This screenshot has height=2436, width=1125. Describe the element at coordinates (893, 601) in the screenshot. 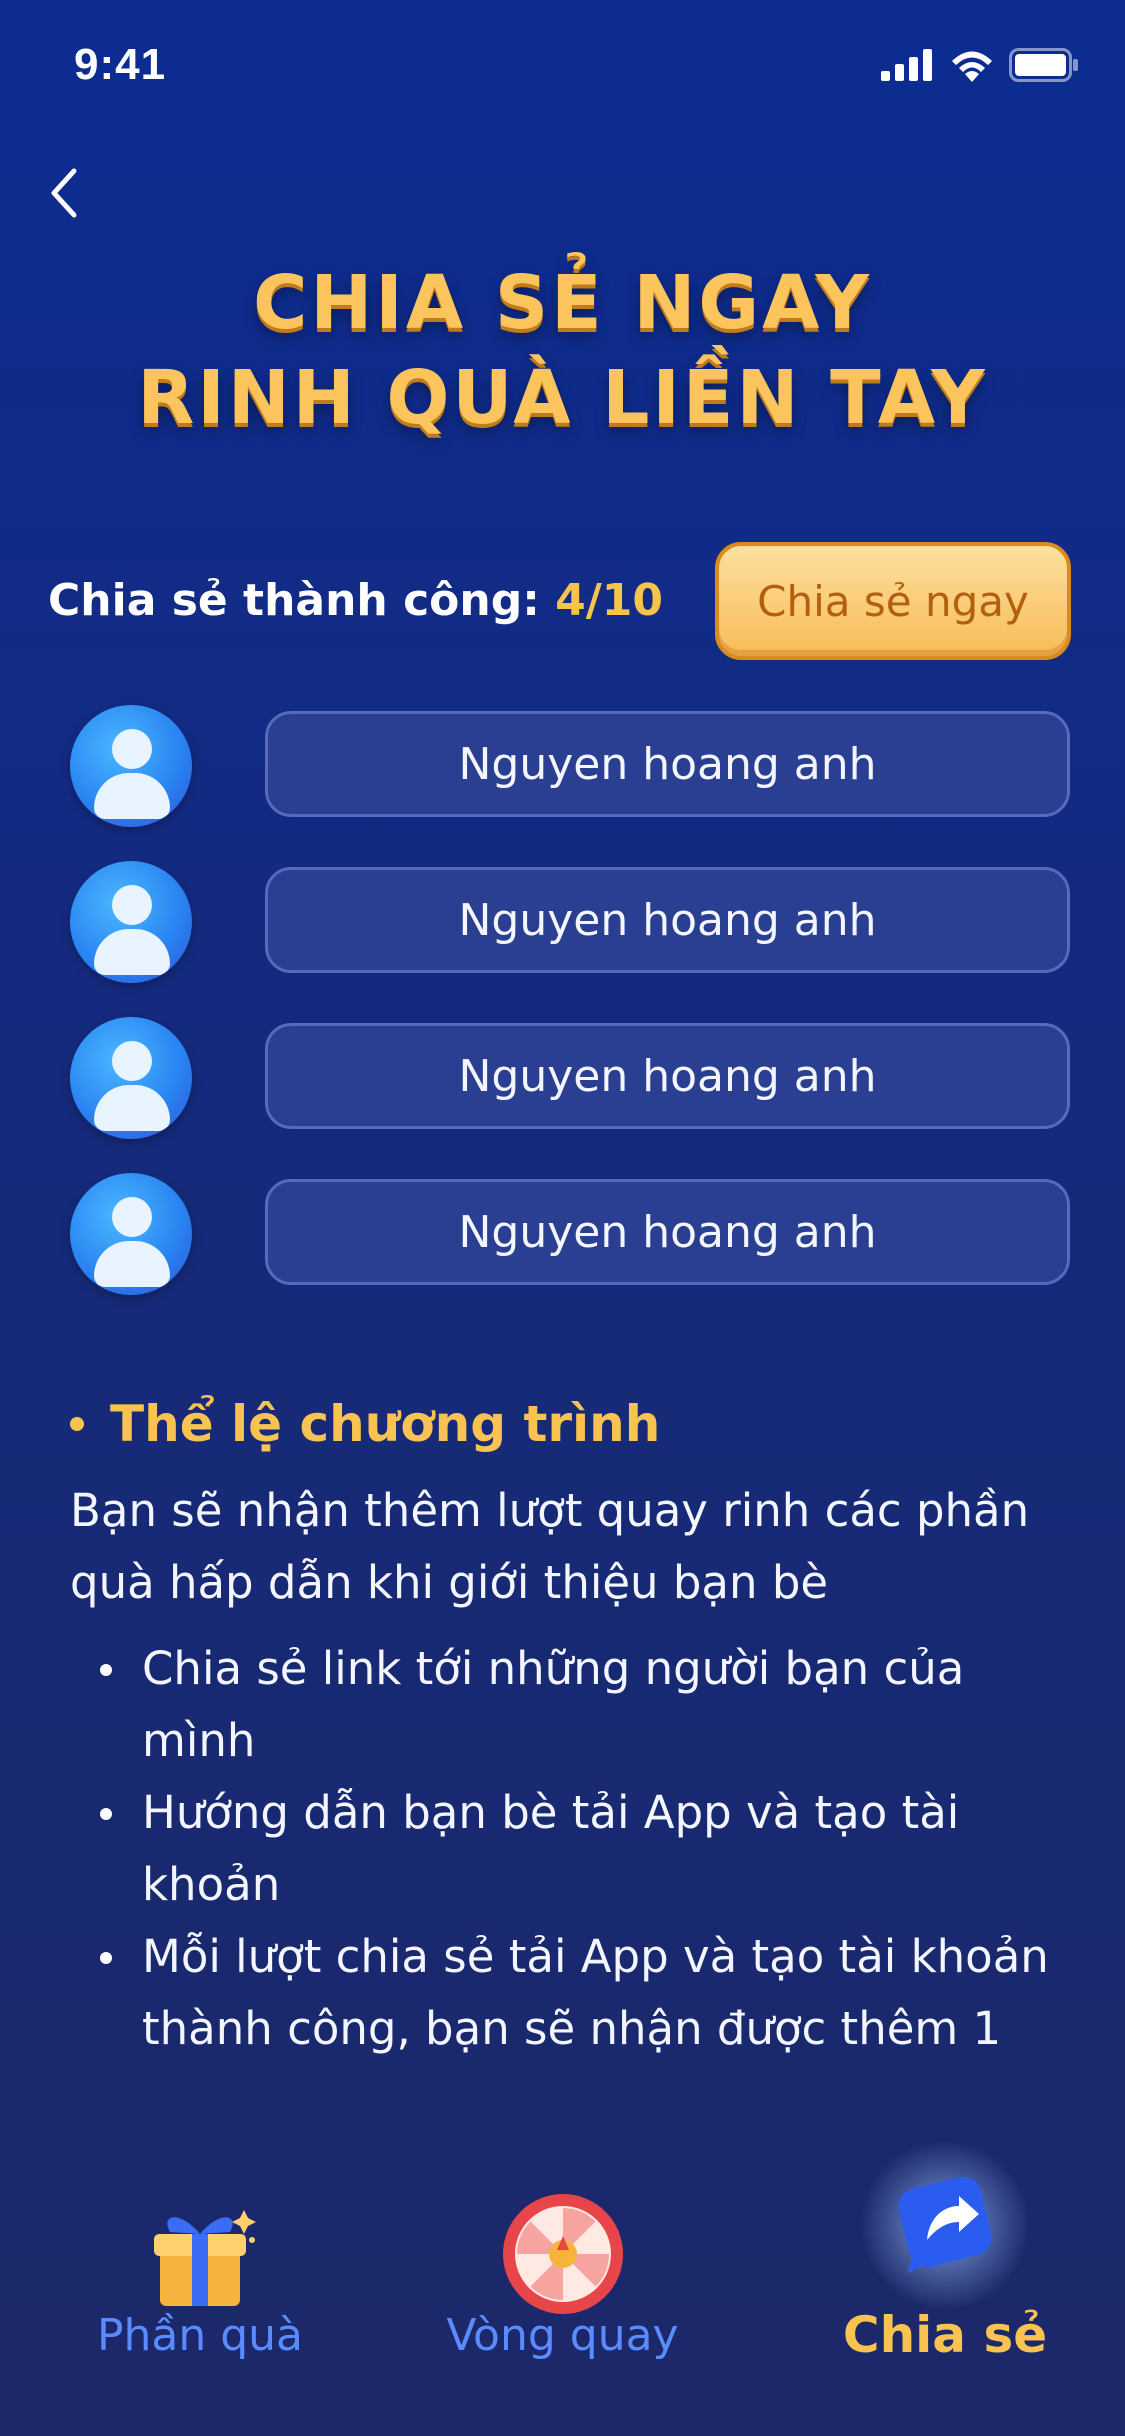

I see `share-now-button: Chia sẻ ngay` at that location.